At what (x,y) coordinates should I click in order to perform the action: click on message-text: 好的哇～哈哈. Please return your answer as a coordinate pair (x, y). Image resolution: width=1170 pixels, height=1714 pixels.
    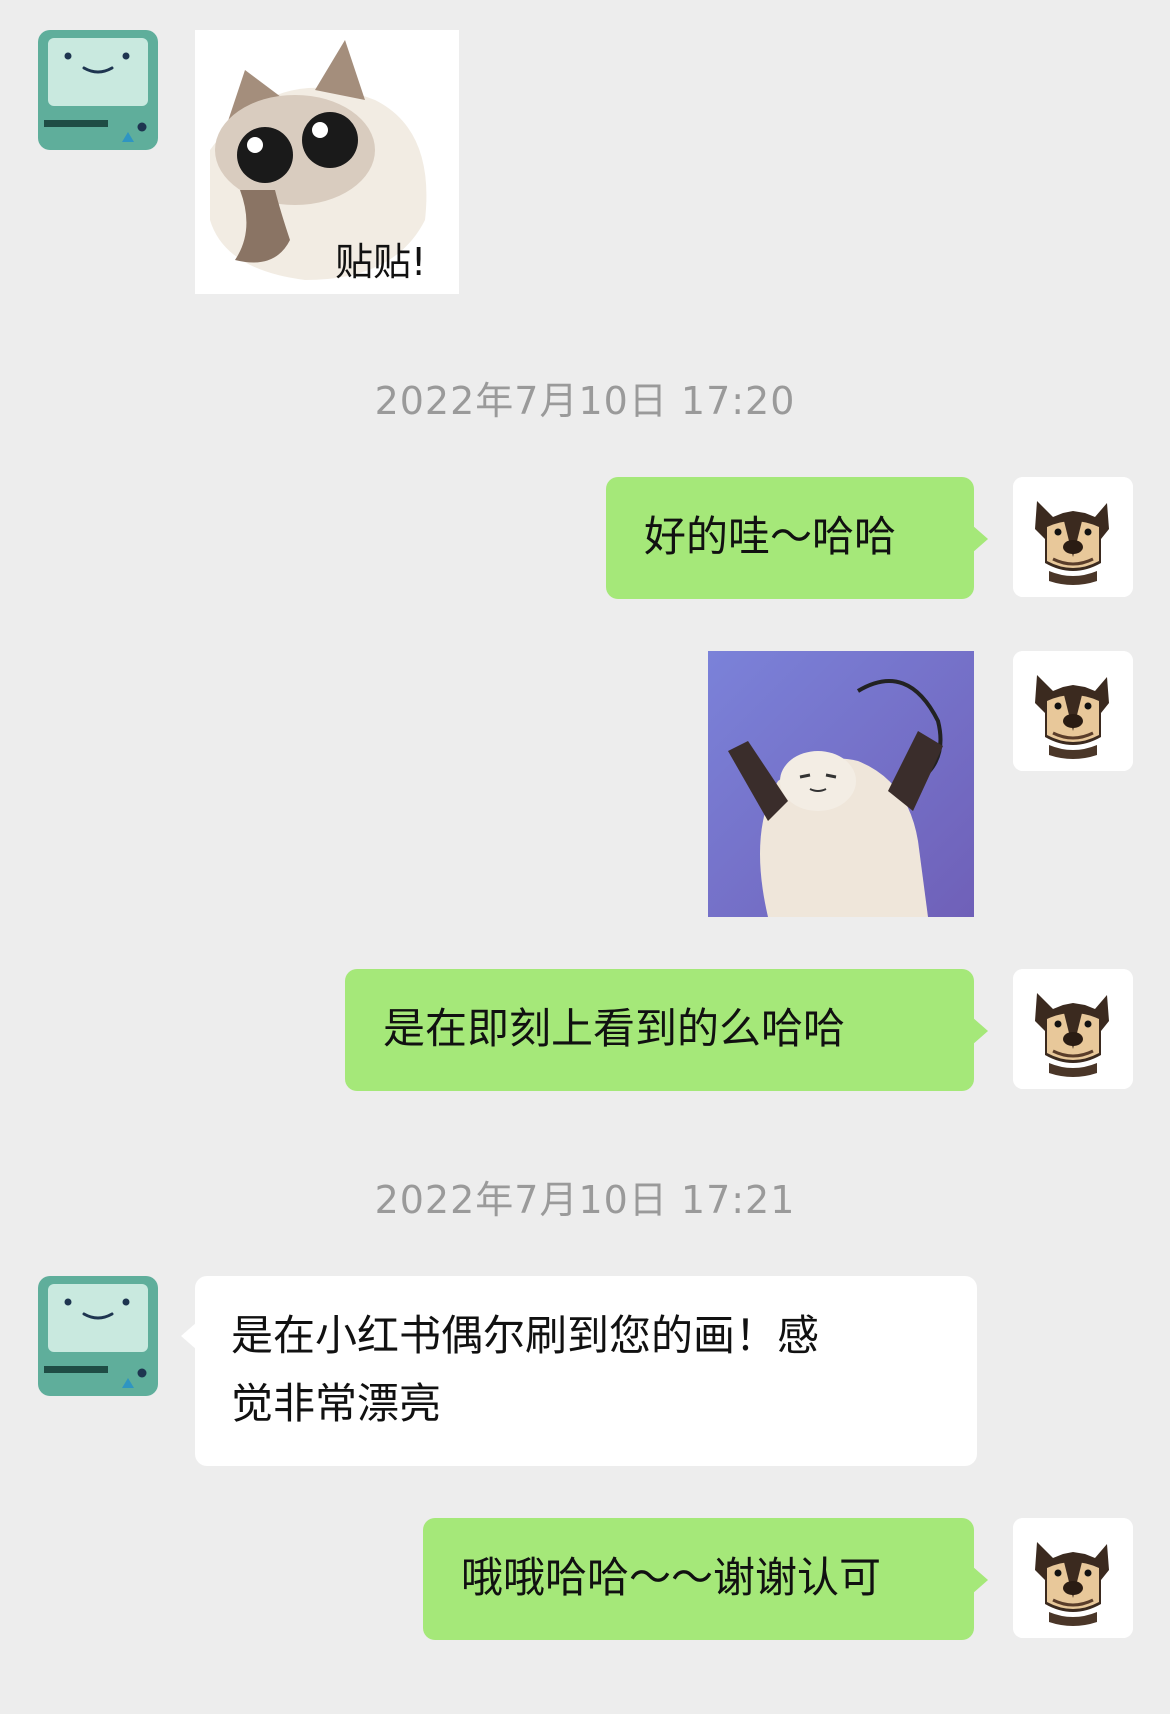
    Looking at the image, I should click on (770, 536).